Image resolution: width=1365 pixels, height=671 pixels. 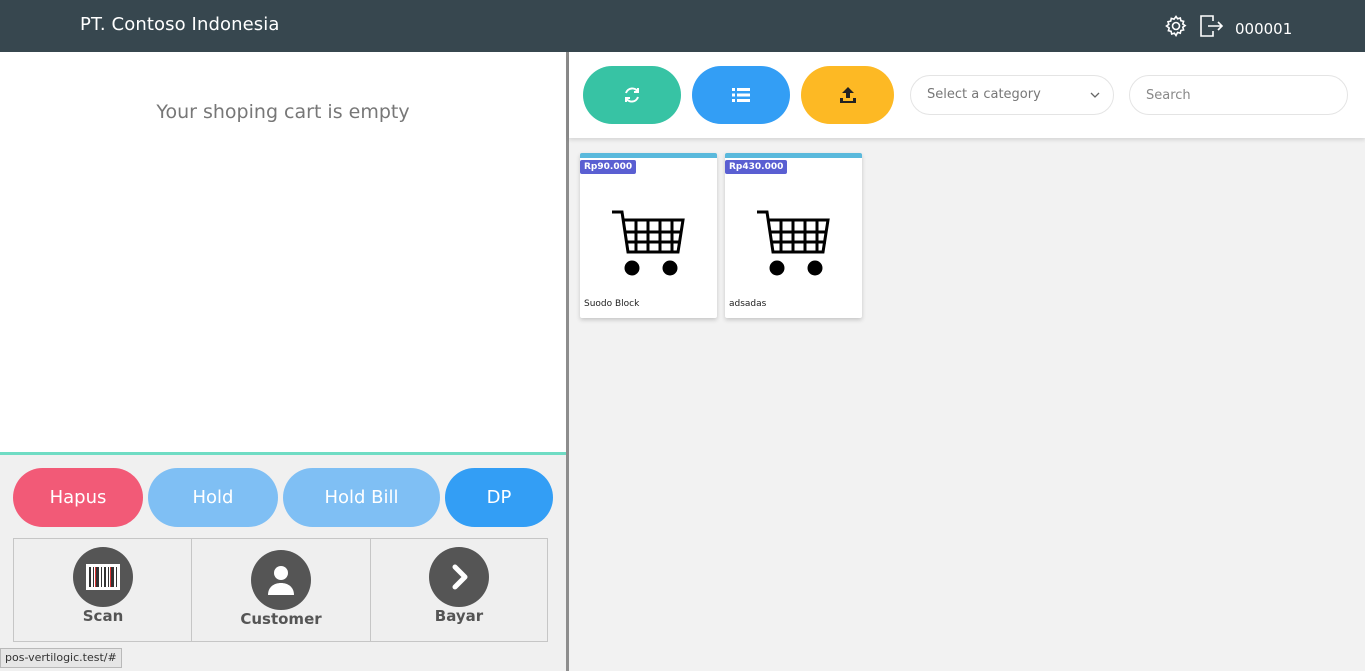 I want to click on scan-button: Scan, so click(x=103, y=590).